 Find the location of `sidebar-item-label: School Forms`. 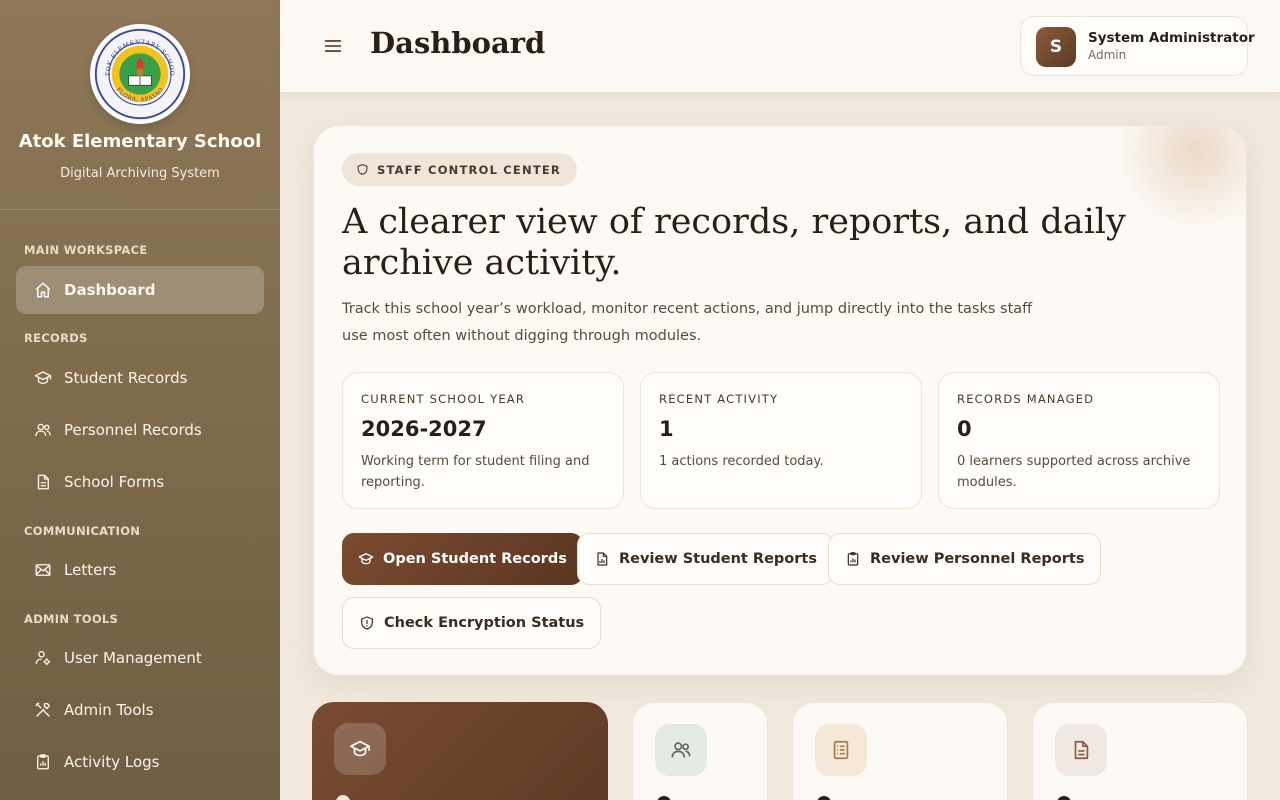

sidebar-item-label: School Forms is located at coordinates (114, 482).